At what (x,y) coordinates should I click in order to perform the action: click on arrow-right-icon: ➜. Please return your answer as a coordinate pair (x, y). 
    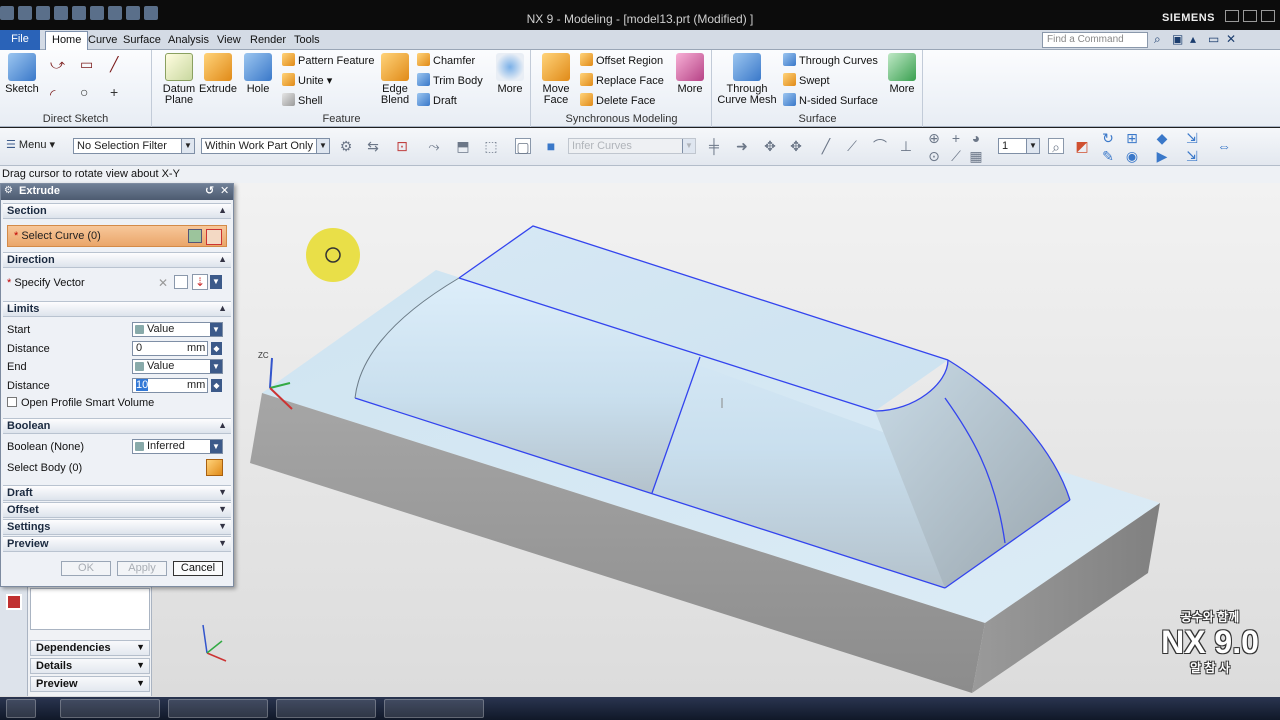
    Looking at the image, I should click on (742, 146).